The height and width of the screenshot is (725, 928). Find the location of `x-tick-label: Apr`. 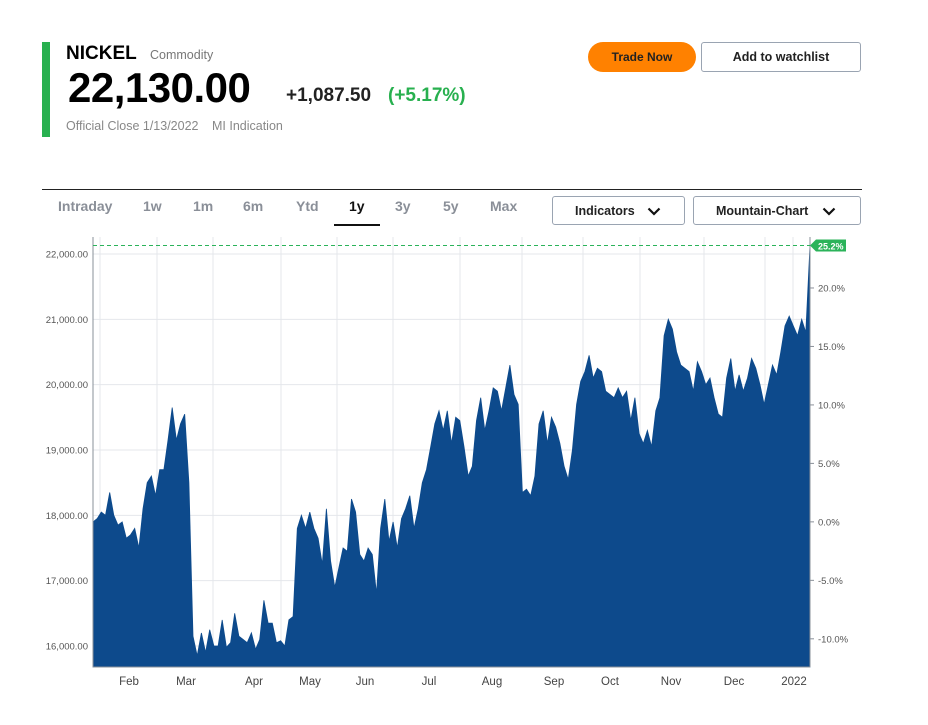

x-tick-label: Apr is located at coordinates (254, 682).